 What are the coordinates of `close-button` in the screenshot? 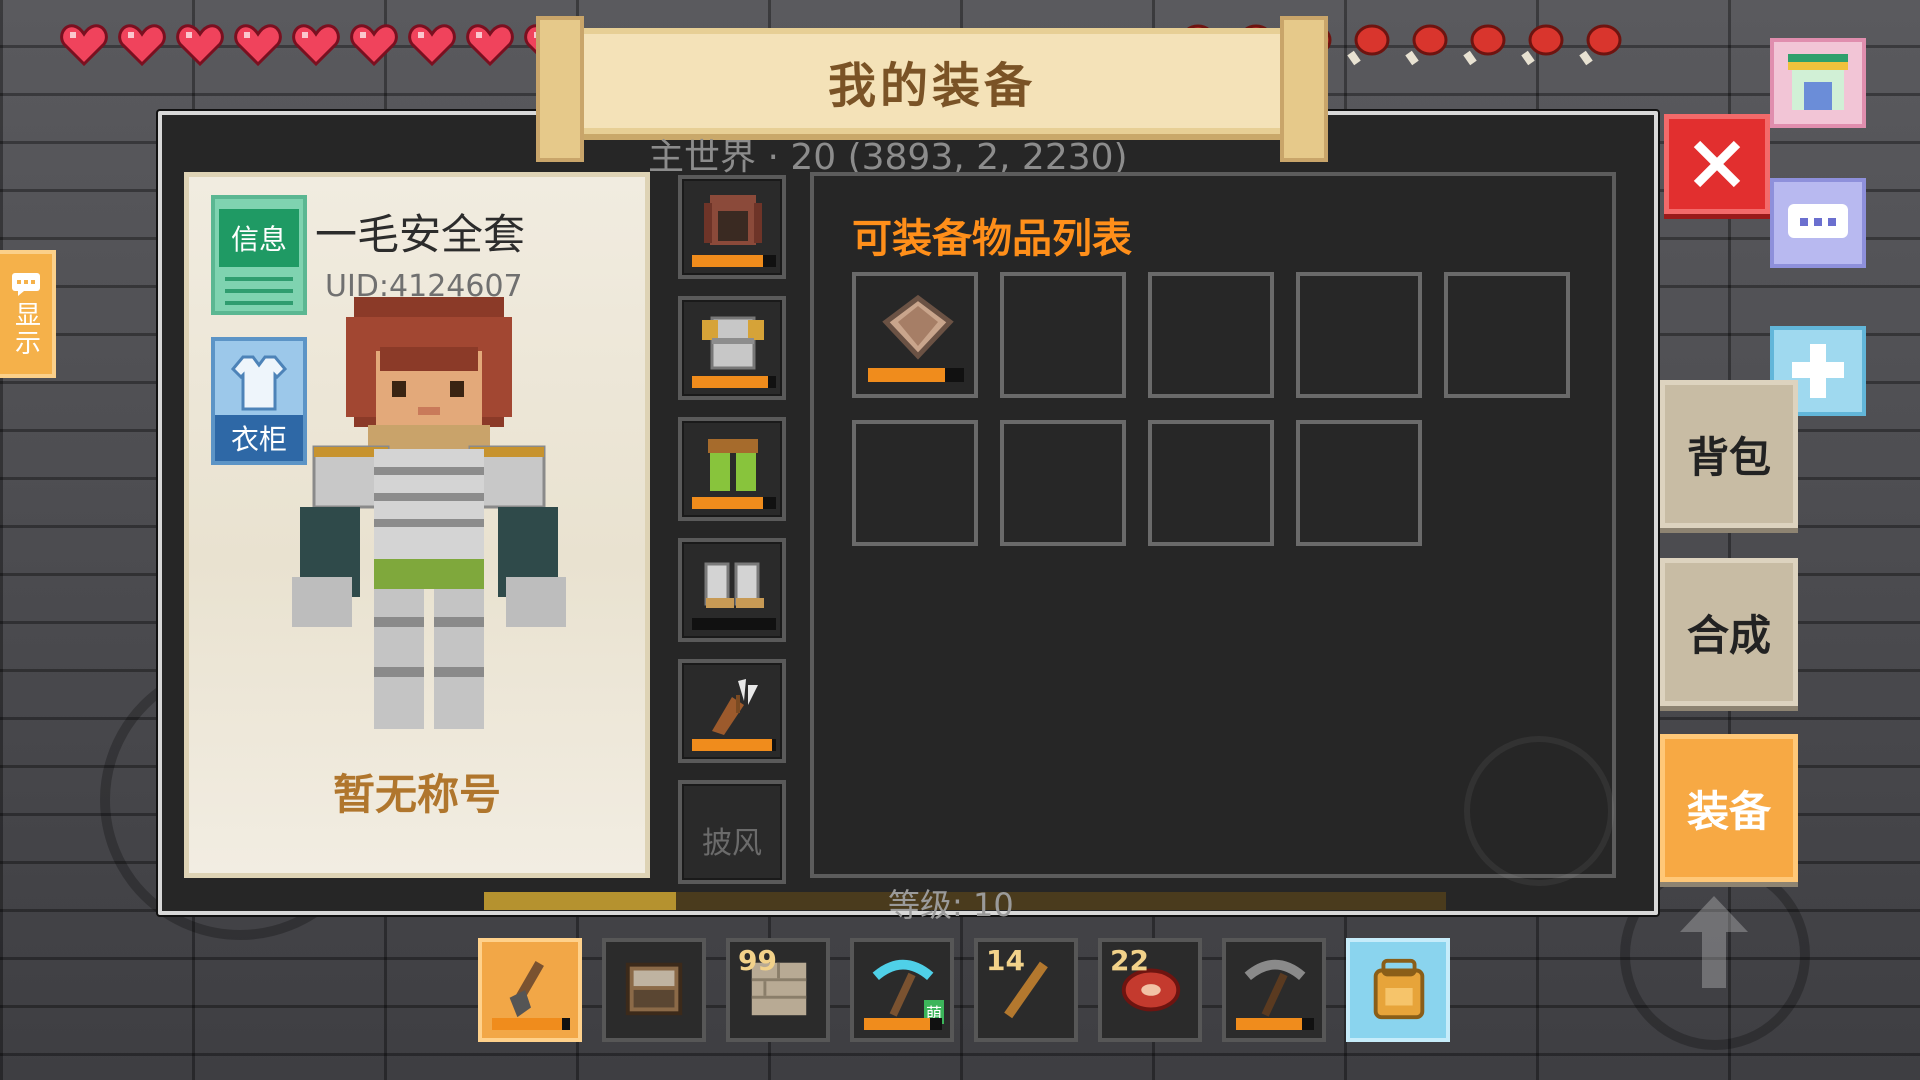 It's located at (1717, 164).